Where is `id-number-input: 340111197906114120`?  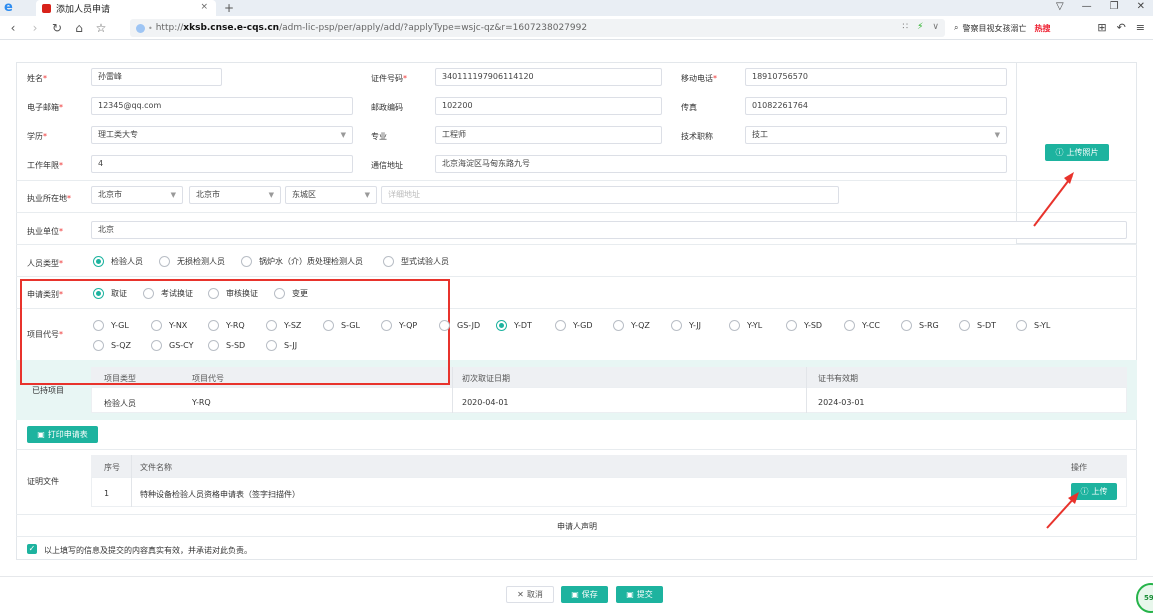 id-number-input: 340111197906114120 is located at coordinates (548, 77).